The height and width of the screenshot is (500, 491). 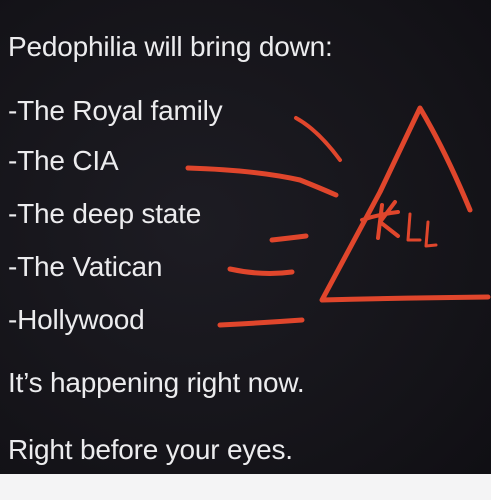 I want to click on handwritten-k, so click(x=380, y=220).